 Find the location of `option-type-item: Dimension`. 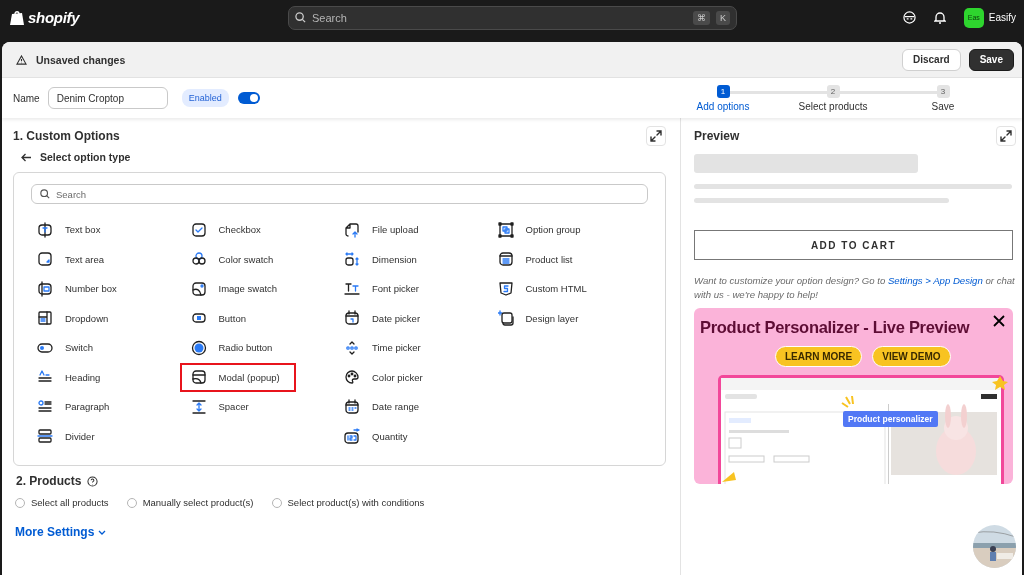

option-type-item: Dimension is located at coordinates (391, 259).